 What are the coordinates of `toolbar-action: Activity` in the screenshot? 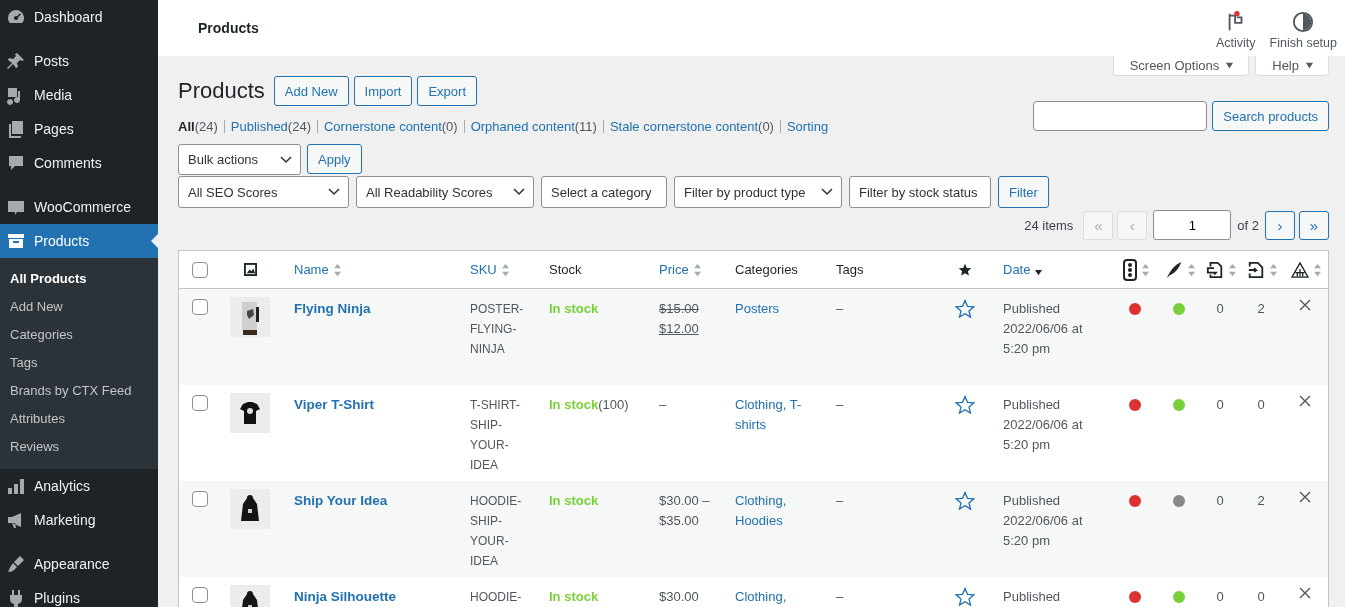 It's located at (1236, 28).